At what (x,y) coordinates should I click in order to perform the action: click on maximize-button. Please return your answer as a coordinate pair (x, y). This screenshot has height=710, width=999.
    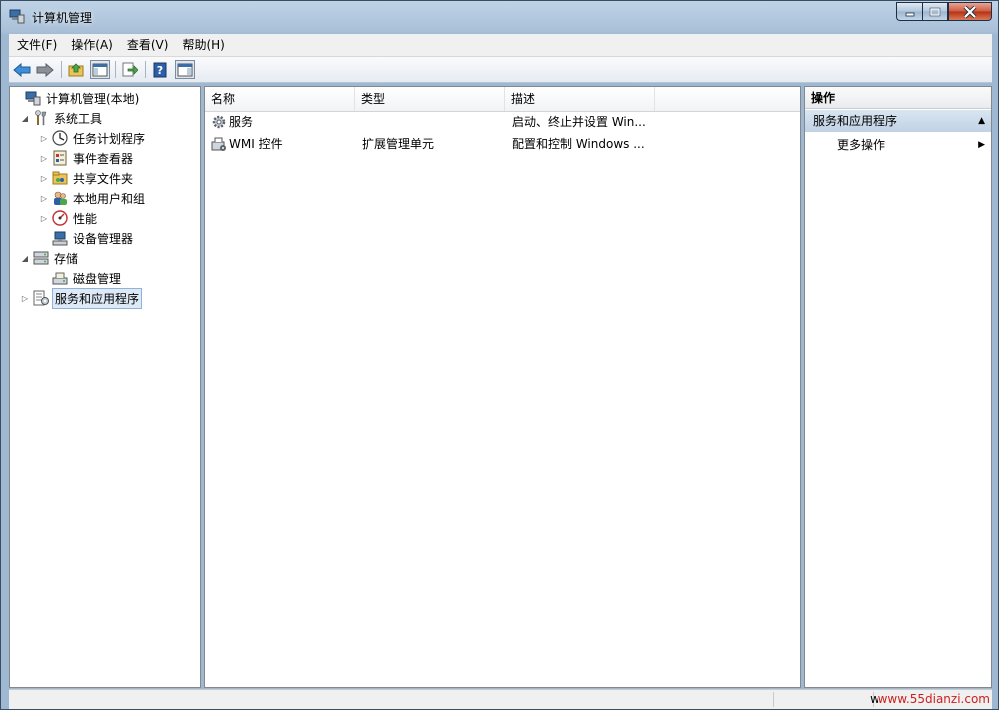
    Looking at the image, I should click on (935, 11).